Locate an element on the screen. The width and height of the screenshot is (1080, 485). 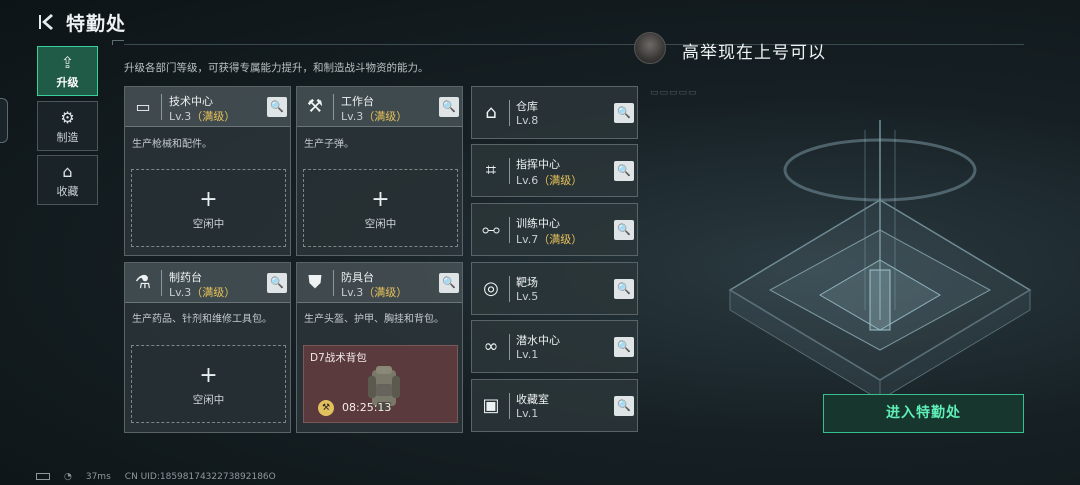
card-header: ⛊ 防具台 Lv.3（满级） 🔍 is located at coordinates (379, 283).